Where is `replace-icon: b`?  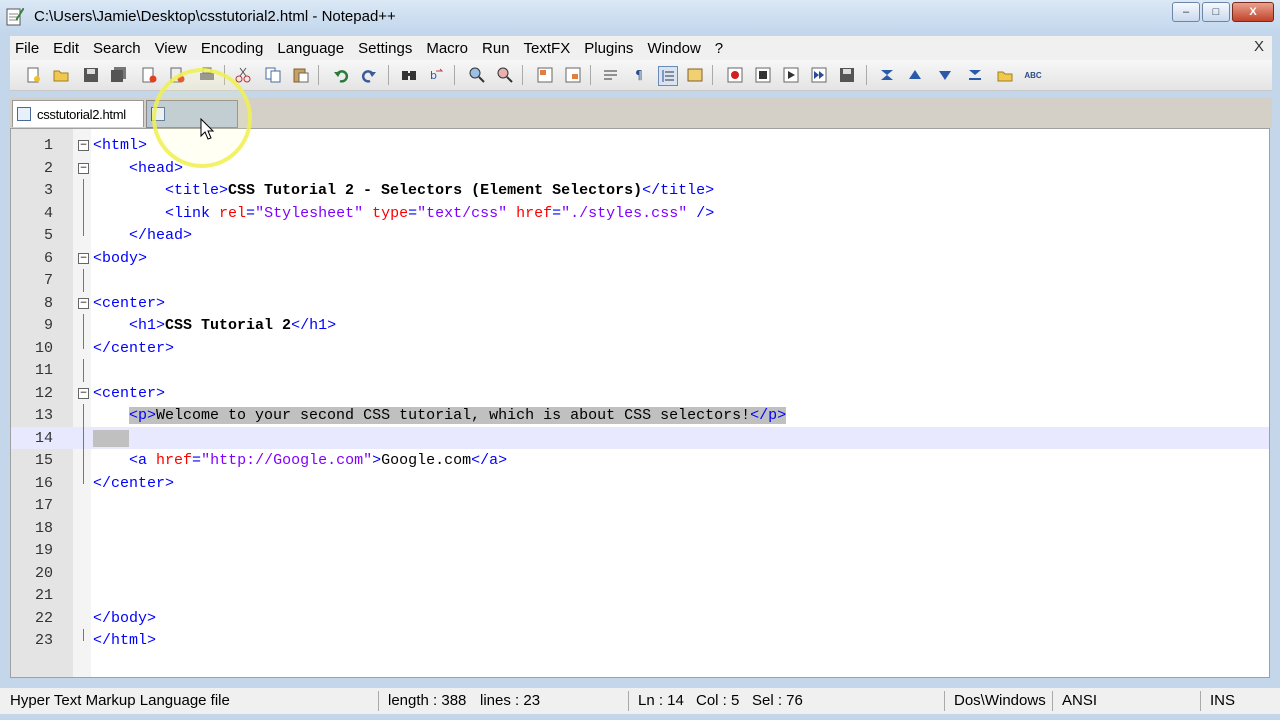 replace-icon: b is located at coordinates (437, 75).